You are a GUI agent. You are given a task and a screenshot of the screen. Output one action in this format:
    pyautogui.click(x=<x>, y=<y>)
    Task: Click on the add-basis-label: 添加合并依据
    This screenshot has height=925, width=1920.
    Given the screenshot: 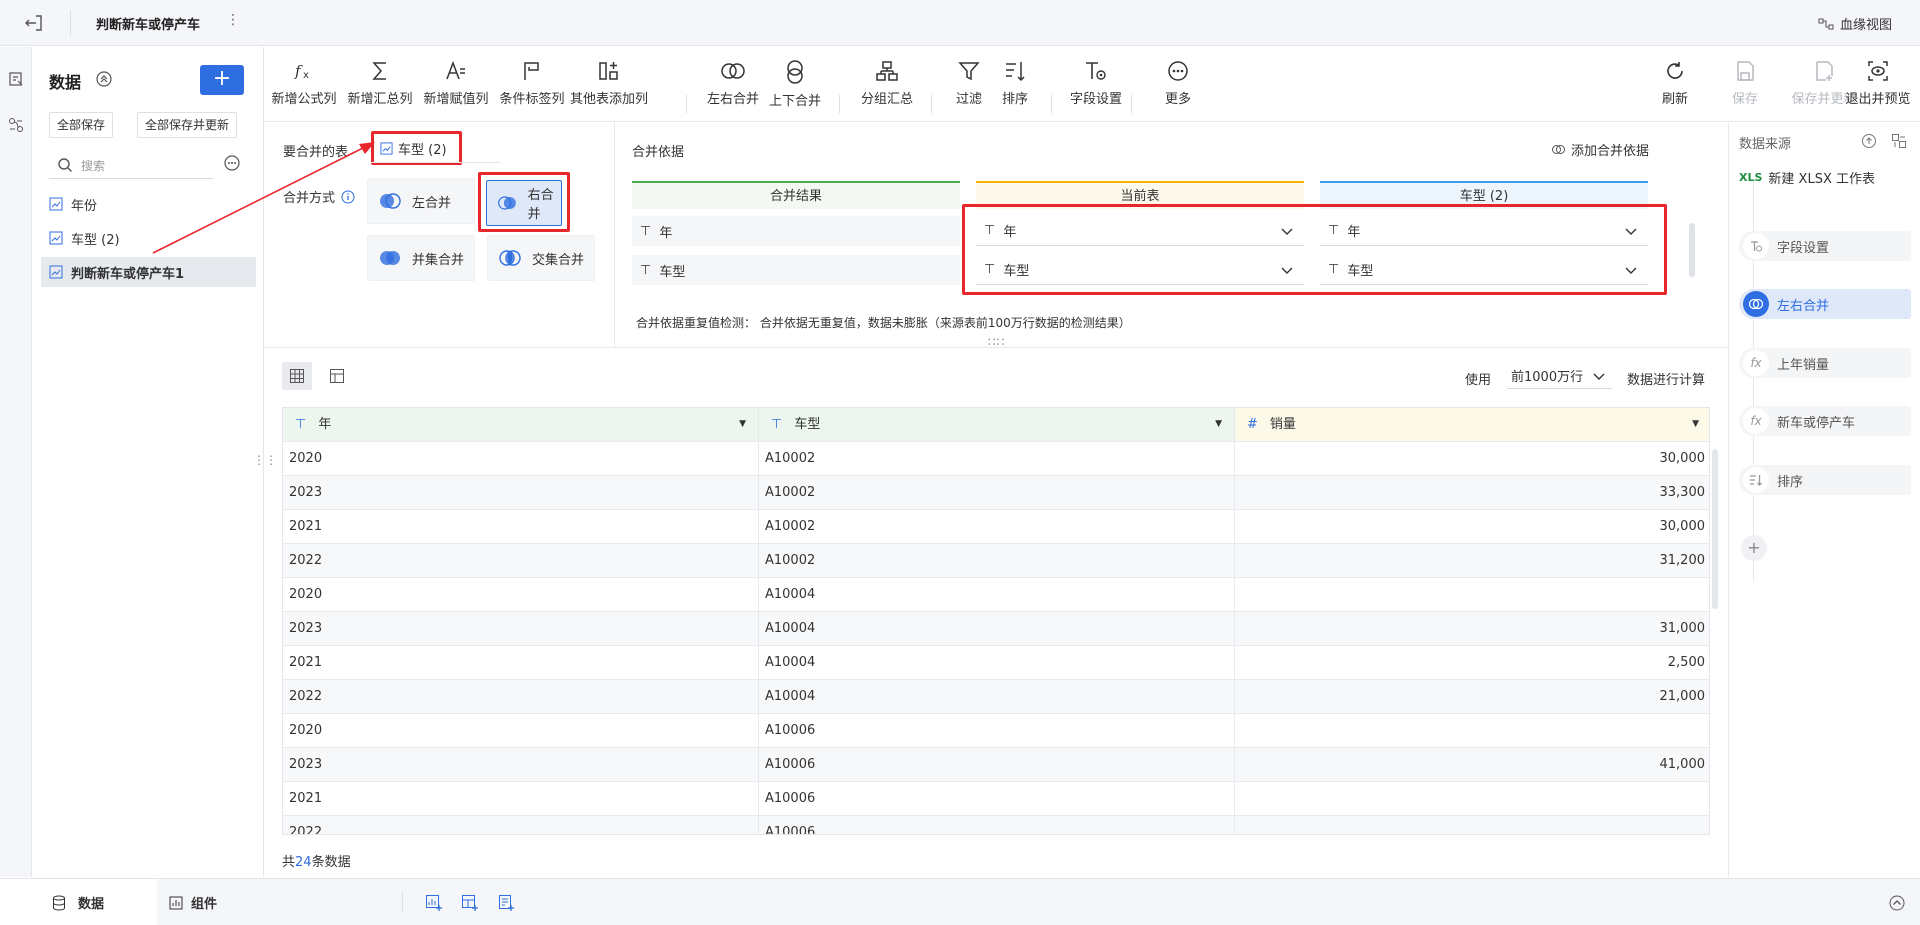 What is the action you would take?
    pyautogui.click(x=1610, y=151)
    